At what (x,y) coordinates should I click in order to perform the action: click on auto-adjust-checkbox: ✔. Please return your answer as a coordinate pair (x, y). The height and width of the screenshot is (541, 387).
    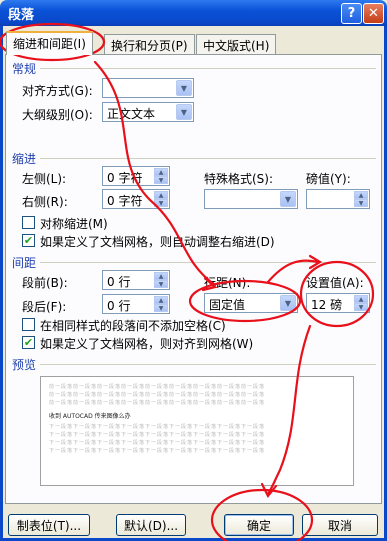
    Looking at the image, I should click on (28, 240).